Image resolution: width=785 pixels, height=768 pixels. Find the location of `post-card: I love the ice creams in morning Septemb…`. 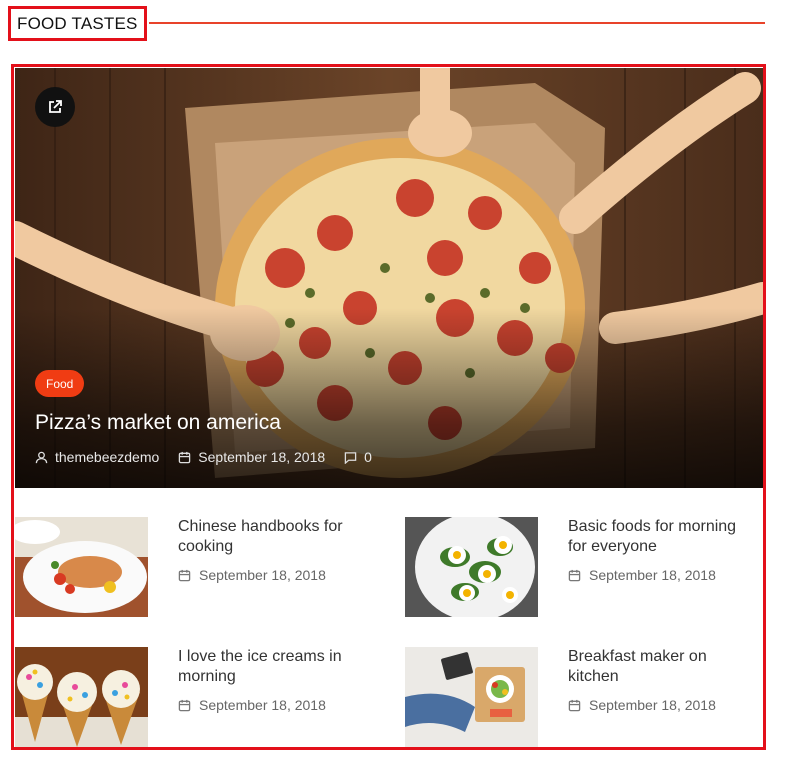

post-card: I love the ice creams in morning Septemb… is located at coordinates (200, 697).